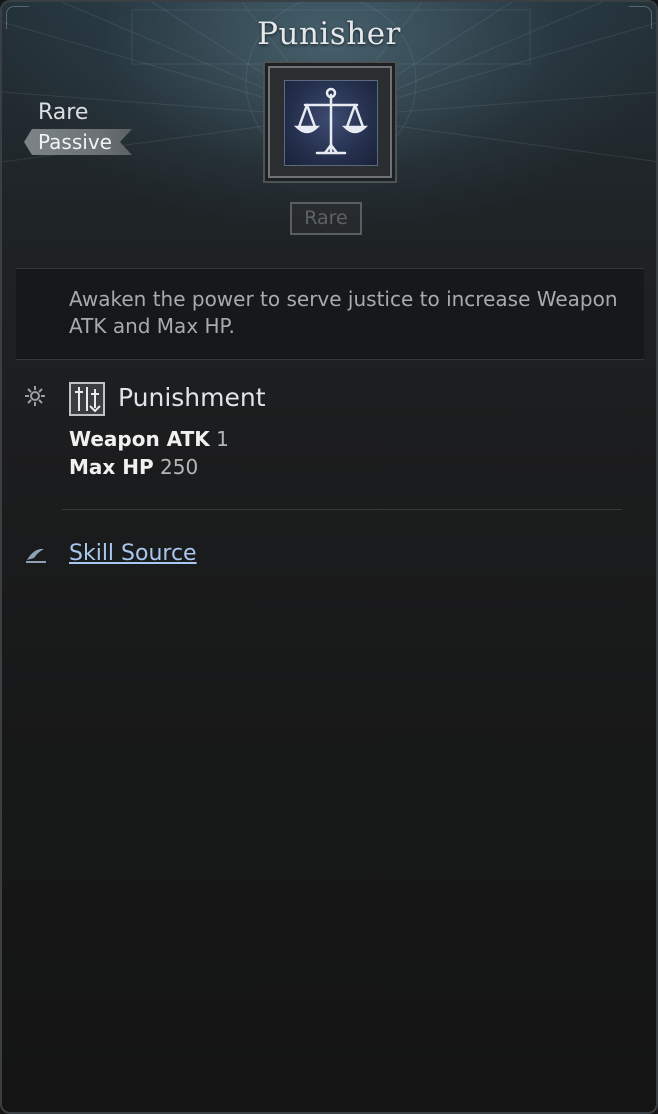  I want to click on rarity-badge: Rare, so click(326, 218).